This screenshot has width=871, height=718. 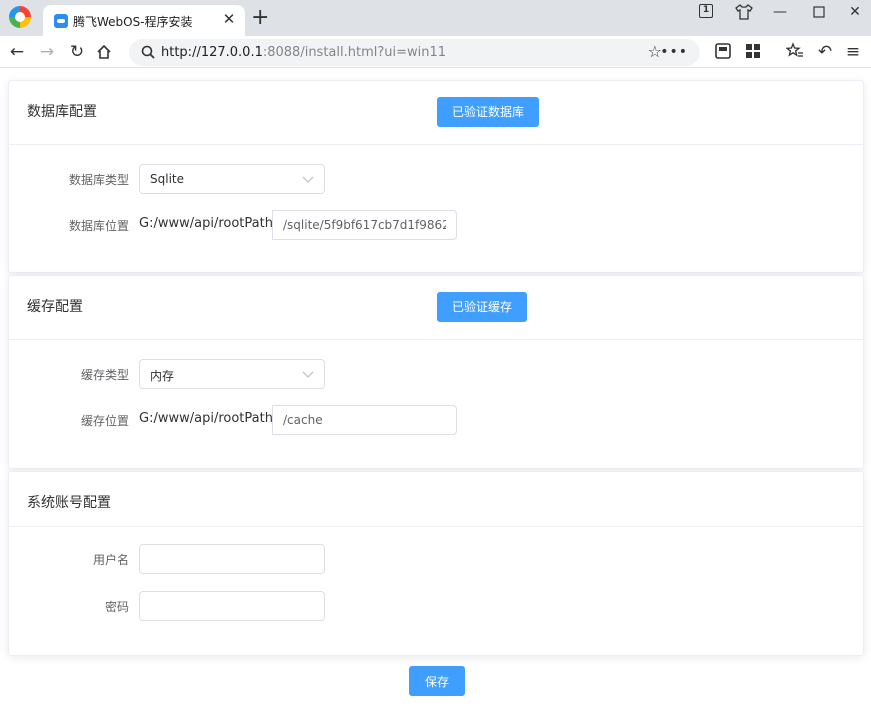 I want to click on cache-location-row: 缓存位置 G:/www/api/rootPath, so click(x=436, y=420).